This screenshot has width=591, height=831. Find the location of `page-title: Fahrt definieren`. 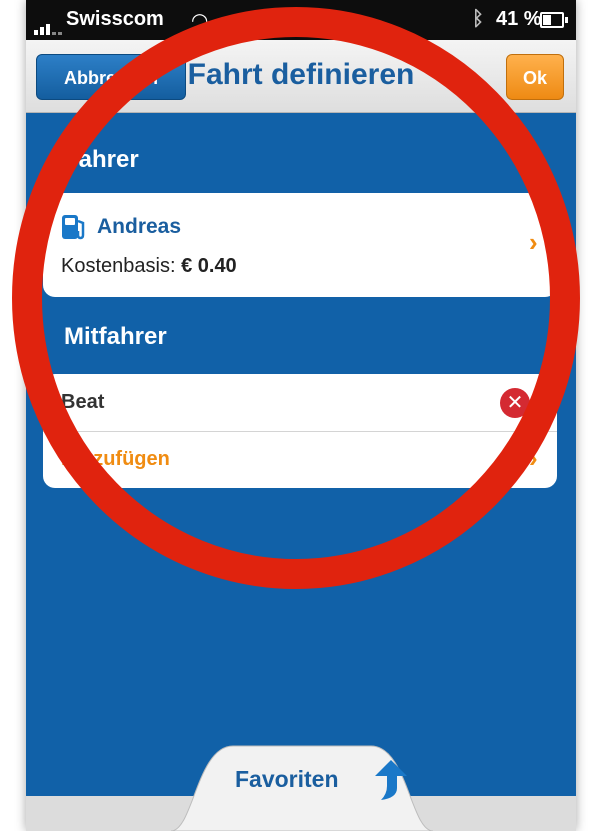

page-title: Fahrt definieren is located at coordinates (301, 74).